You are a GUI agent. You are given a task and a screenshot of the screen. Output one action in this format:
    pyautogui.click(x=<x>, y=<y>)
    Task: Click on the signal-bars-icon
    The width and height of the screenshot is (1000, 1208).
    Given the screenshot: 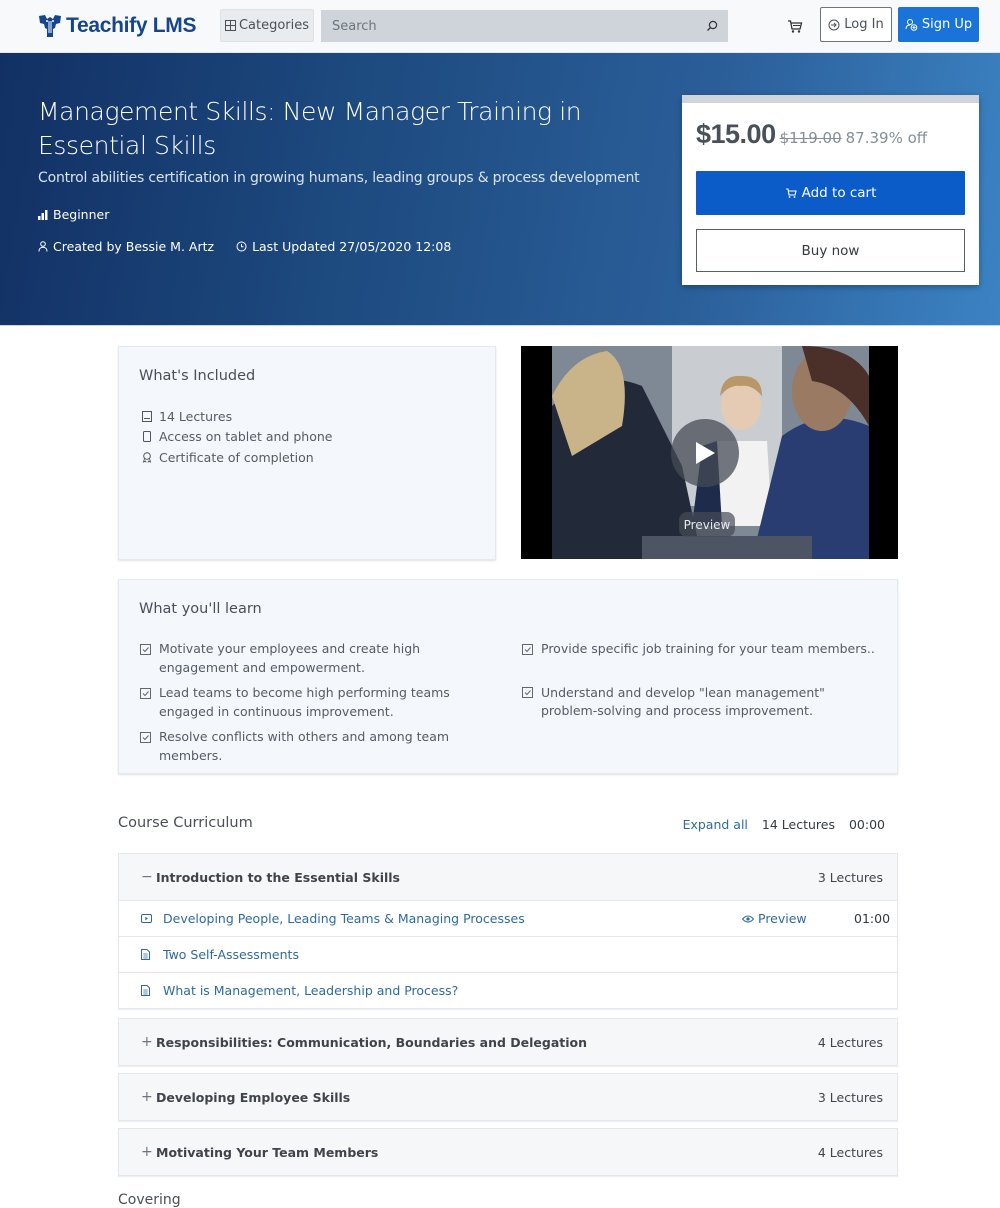 What is the action you would take?
    pyautogui.click(x=43, y=214)
    